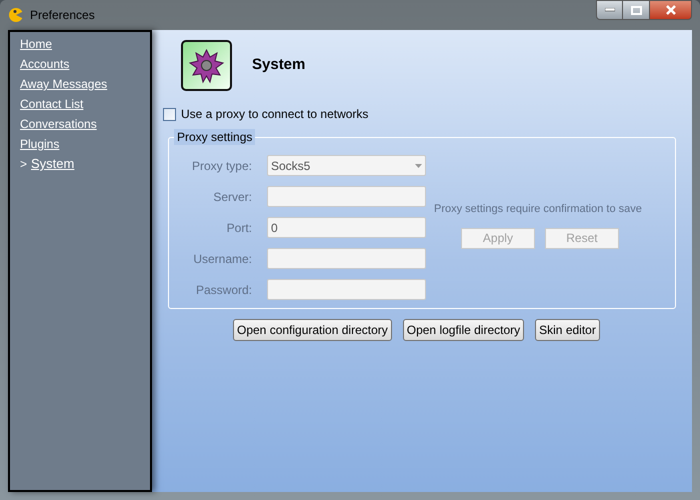 The image size is (700, 500). What do you see at coordinates (312, 330) in the screenshot?
I see `action-button: Open configuration directory` at bounding box center [312, 330].